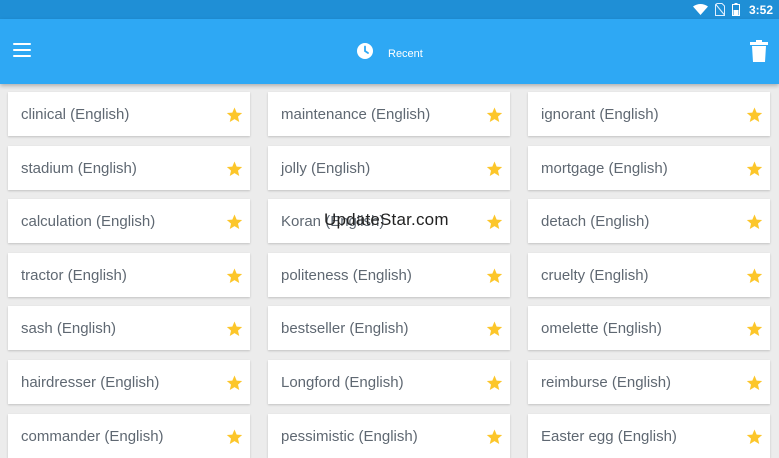 This screenshot has height=458, width=779. I want to click on app-toolbar: Recent, so click(389, 51).